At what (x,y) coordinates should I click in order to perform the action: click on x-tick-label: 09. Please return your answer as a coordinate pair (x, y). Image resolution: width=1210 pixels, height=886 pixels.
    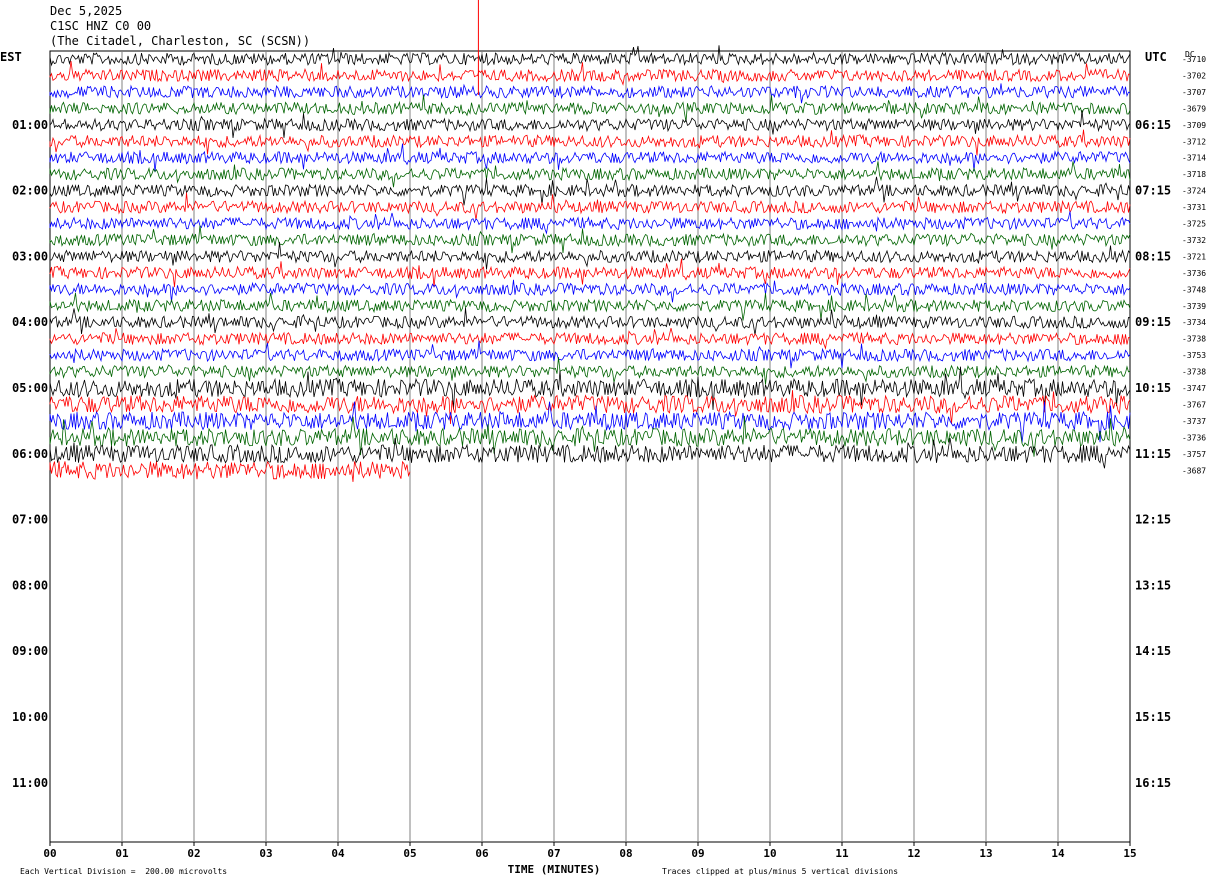
    Looking at the image, I should click on (697, 853).